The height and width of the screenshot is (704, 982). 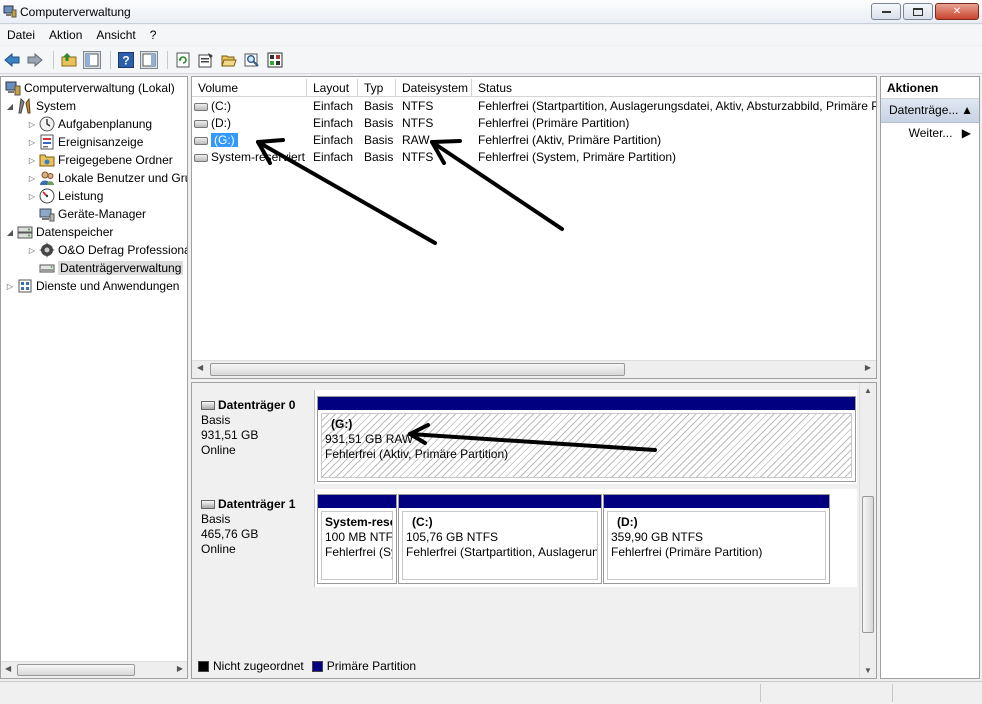 I want to click on show-hide-tree-button, so click(x=92, y=60).